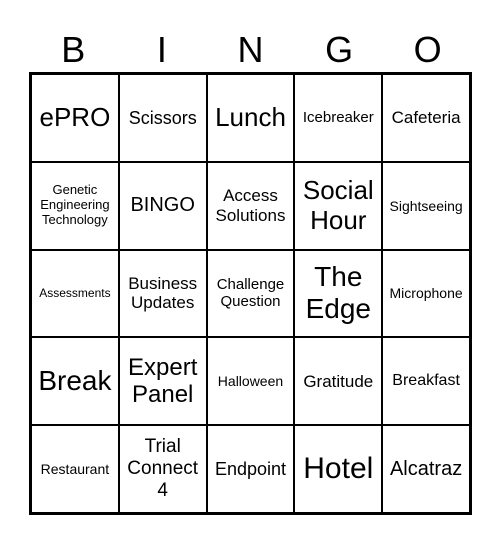 The width and height of the screenshot is (501, 544). What do you see at coordinates (162, 293) in the screenshot?
I see `bingo-cell: Business Updates` at bounding box center [162, 293].